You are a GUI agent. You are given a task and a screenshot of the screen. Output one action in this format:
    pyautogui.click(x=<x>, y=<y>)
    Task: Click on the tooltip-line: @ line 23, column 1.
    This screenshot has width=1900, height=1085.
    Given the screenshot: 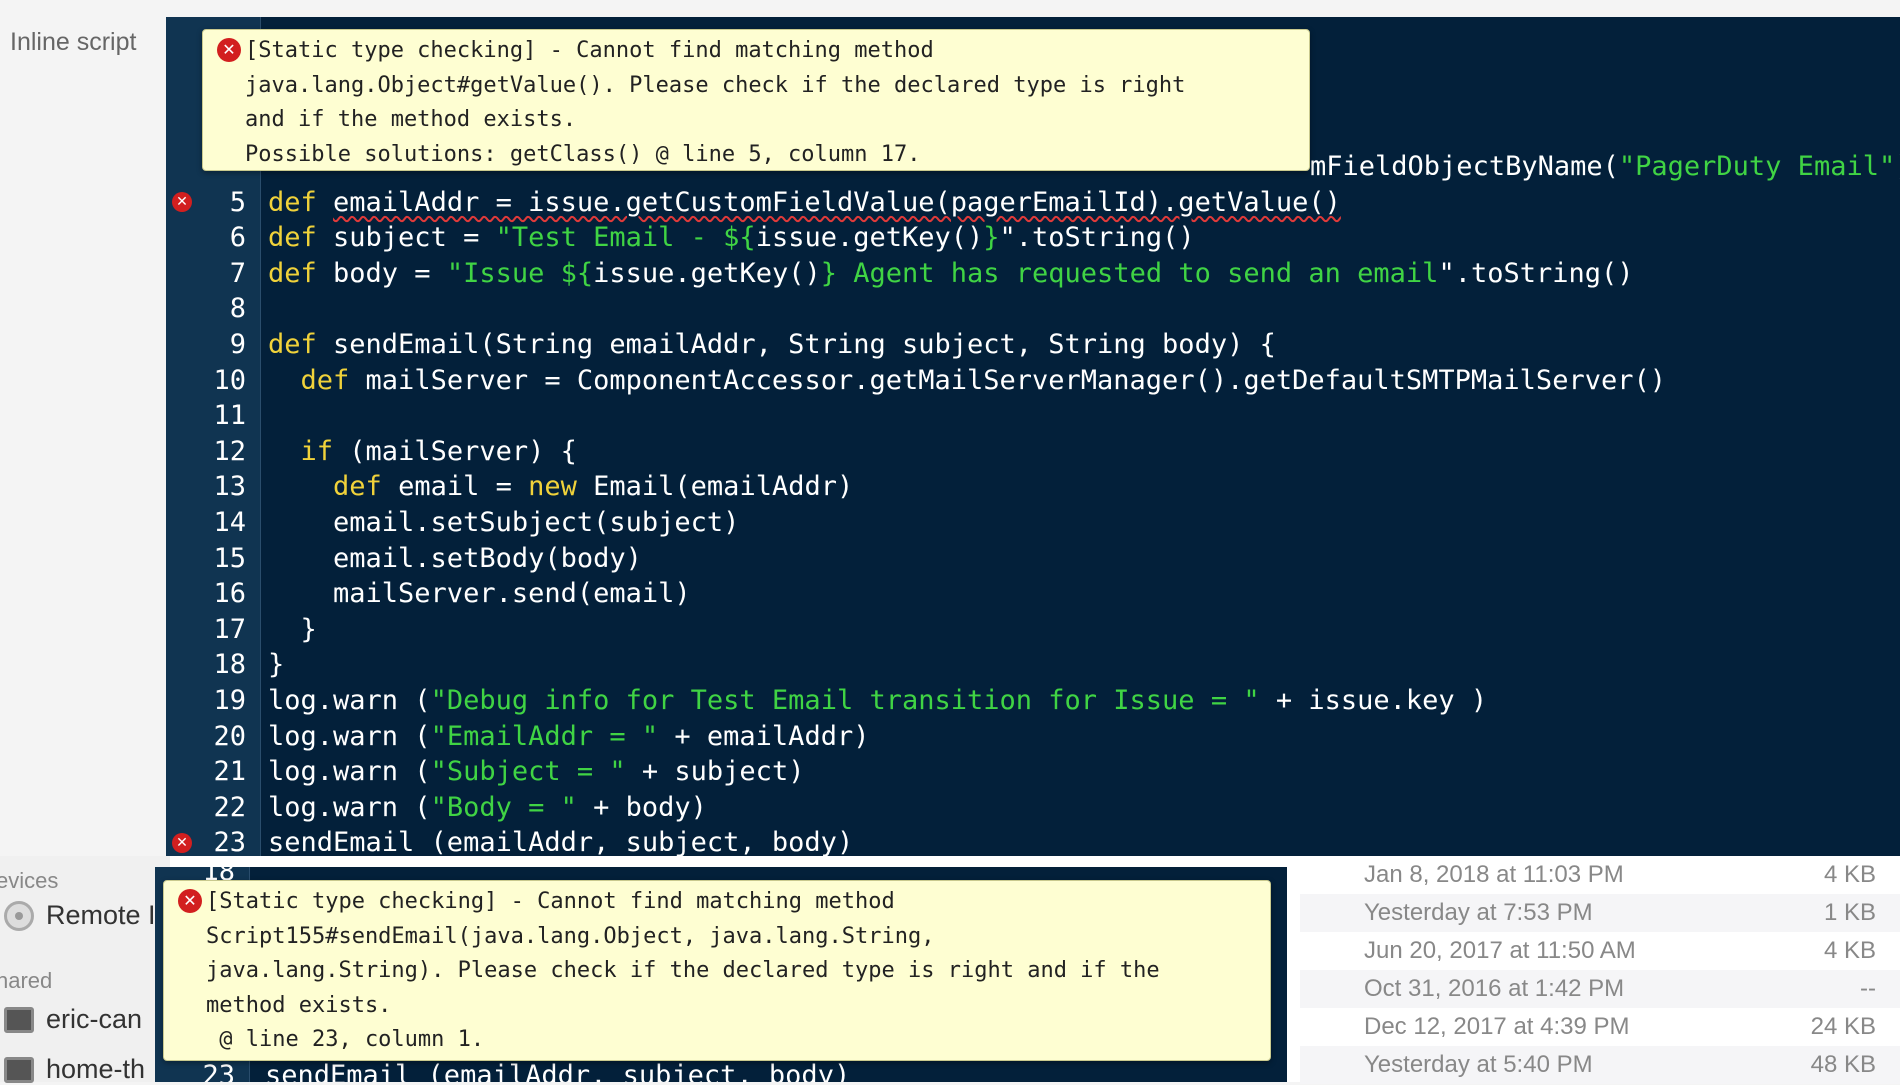 What is the action you would take?
    pyautogui.click(x=345, y=1039)
    